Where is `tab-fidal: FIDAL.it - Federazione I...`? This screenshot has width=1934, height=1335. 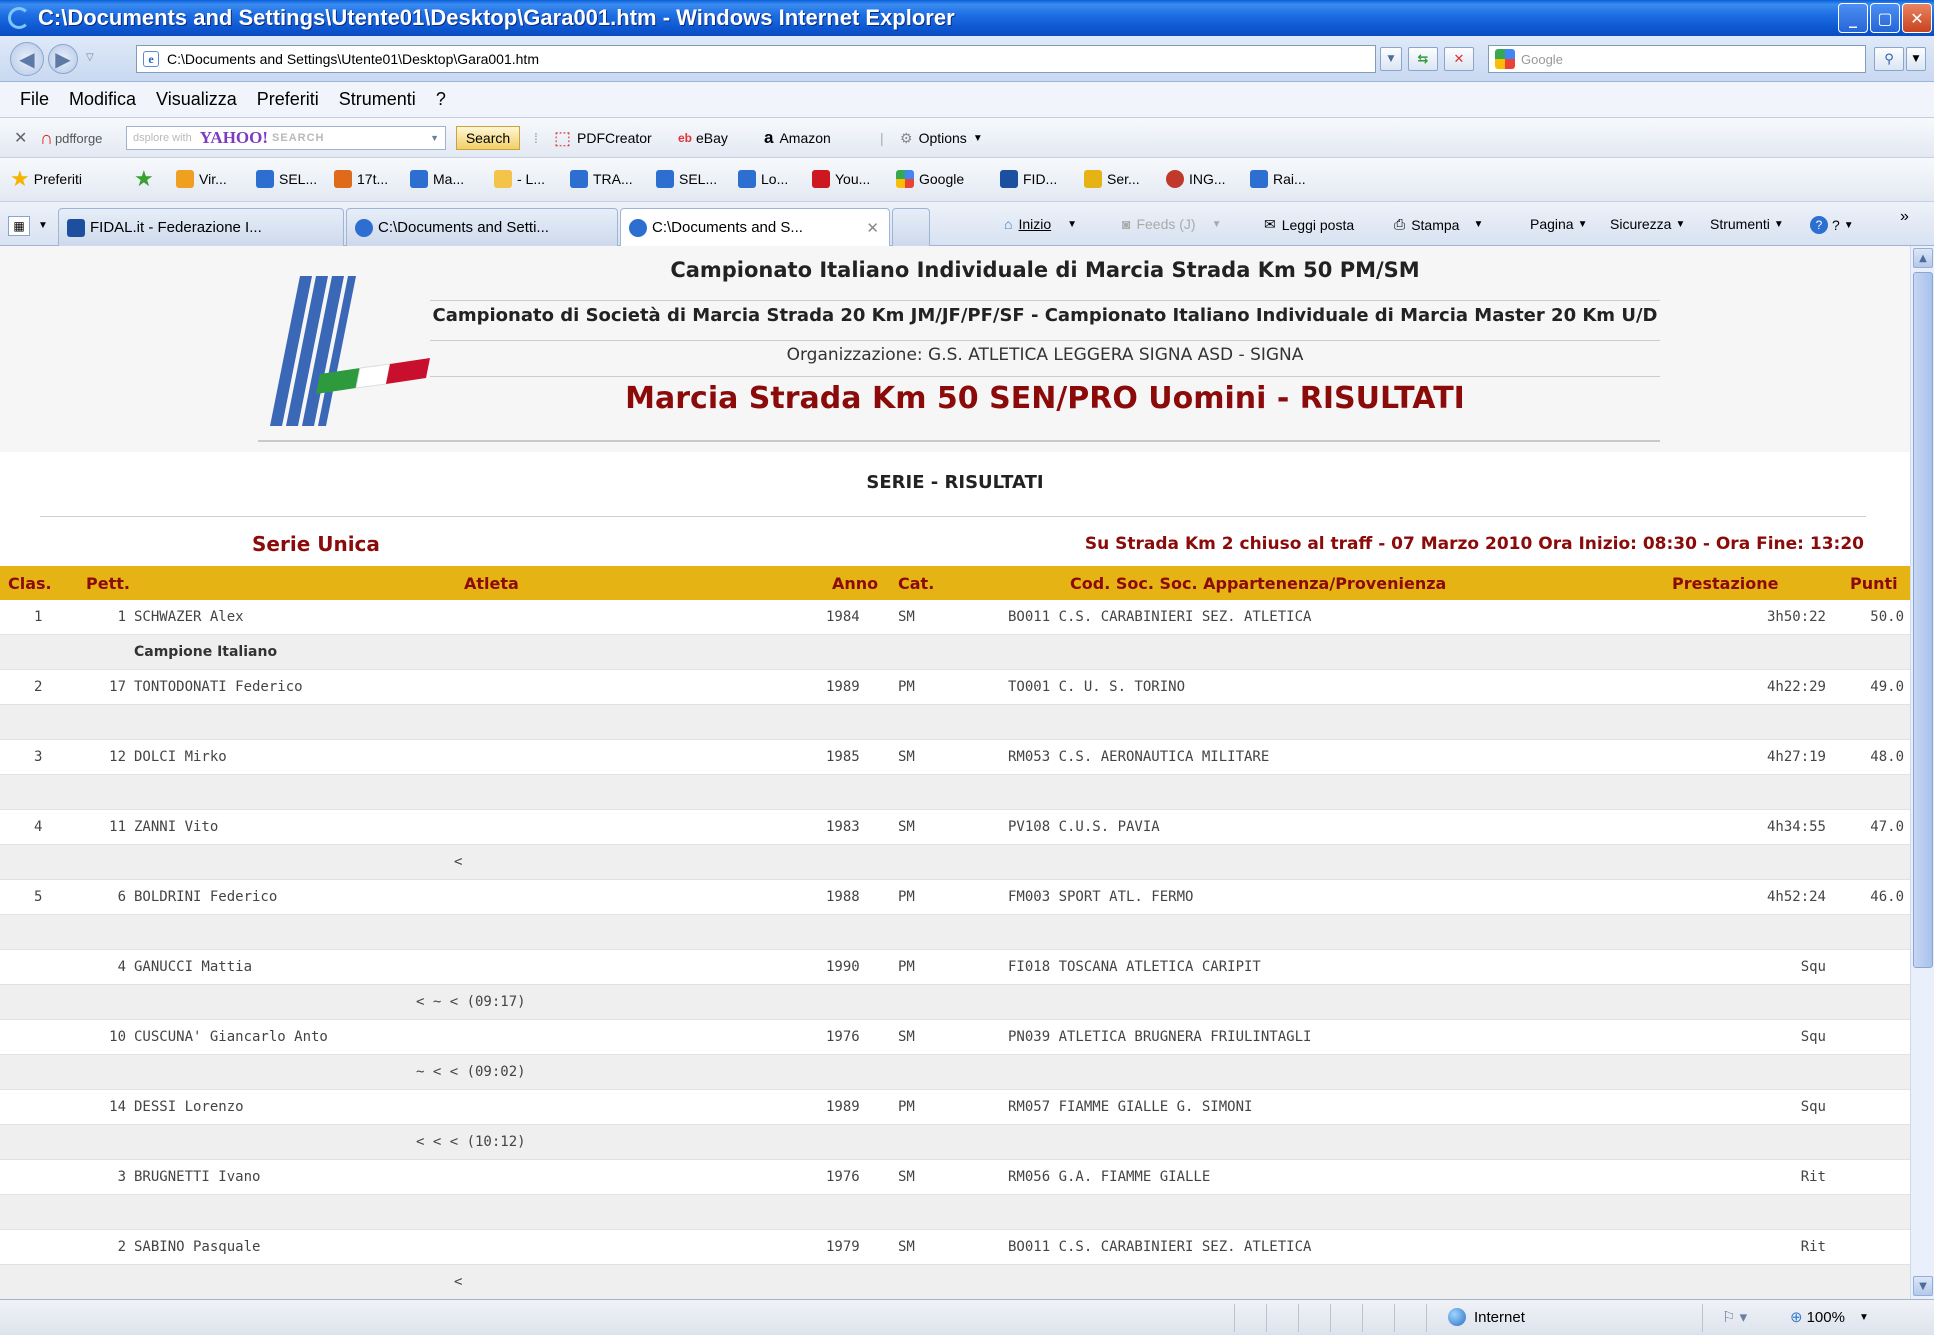
tab-fidal: FIDAL.it - Federazione I... is located at coordinates (201, 227).